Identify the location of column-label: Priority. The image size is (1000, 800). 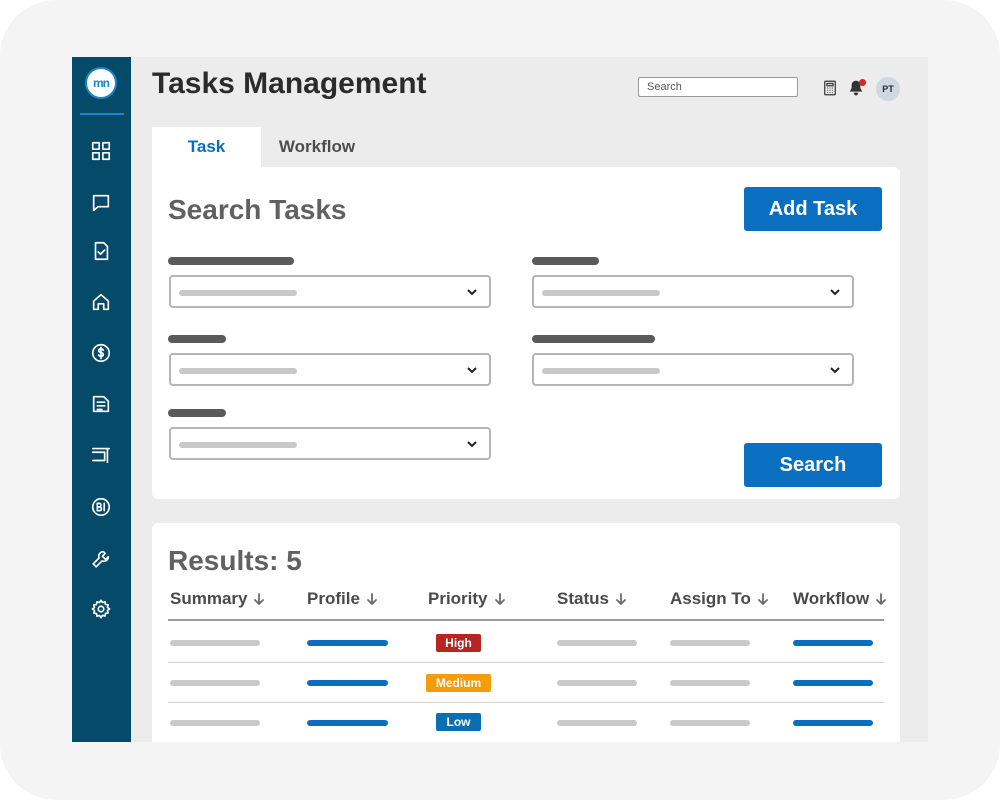
(458, 598).